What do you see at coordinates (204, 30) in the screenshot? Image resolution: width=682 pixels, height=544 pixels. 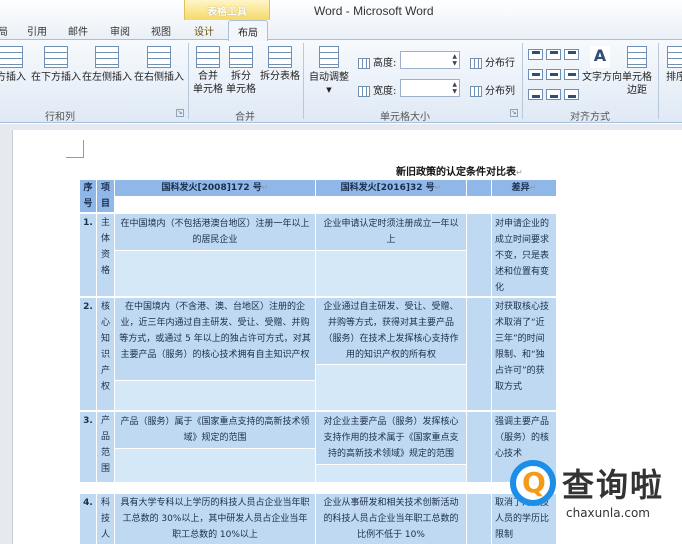 I see `tab-design: 设计` at bounding box center [204, 30].